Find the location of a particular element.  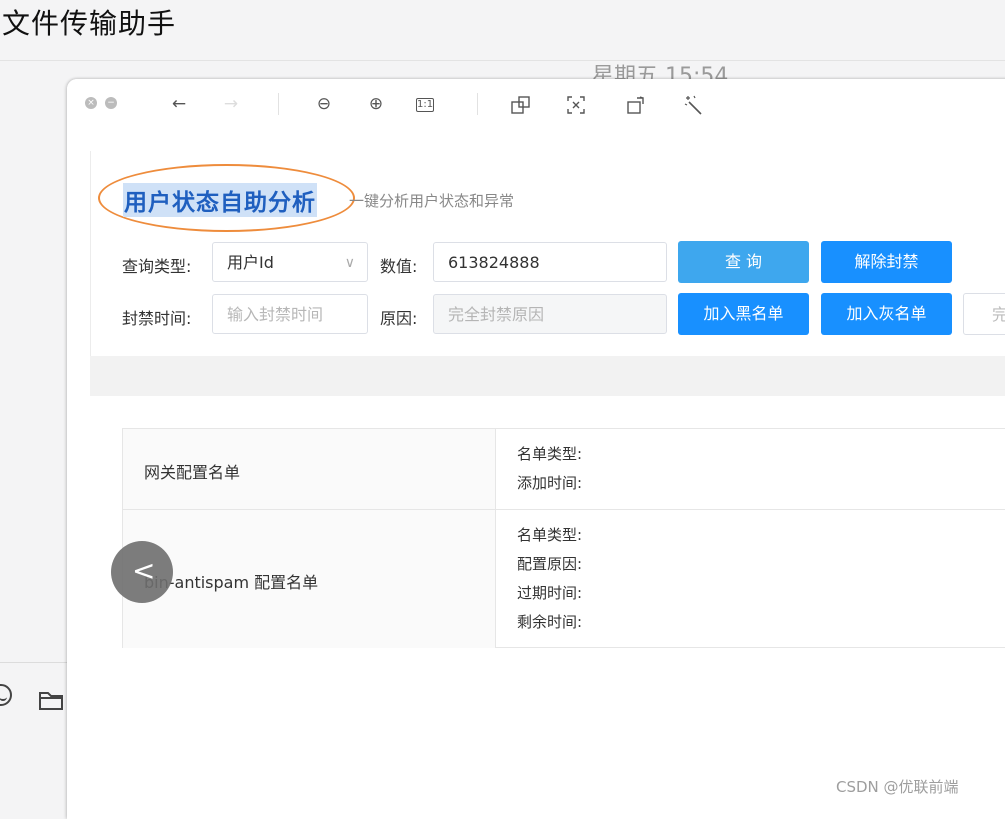

table-row-name-cell: bin-antispam 配置名单 is located at coordinates (309, 579).